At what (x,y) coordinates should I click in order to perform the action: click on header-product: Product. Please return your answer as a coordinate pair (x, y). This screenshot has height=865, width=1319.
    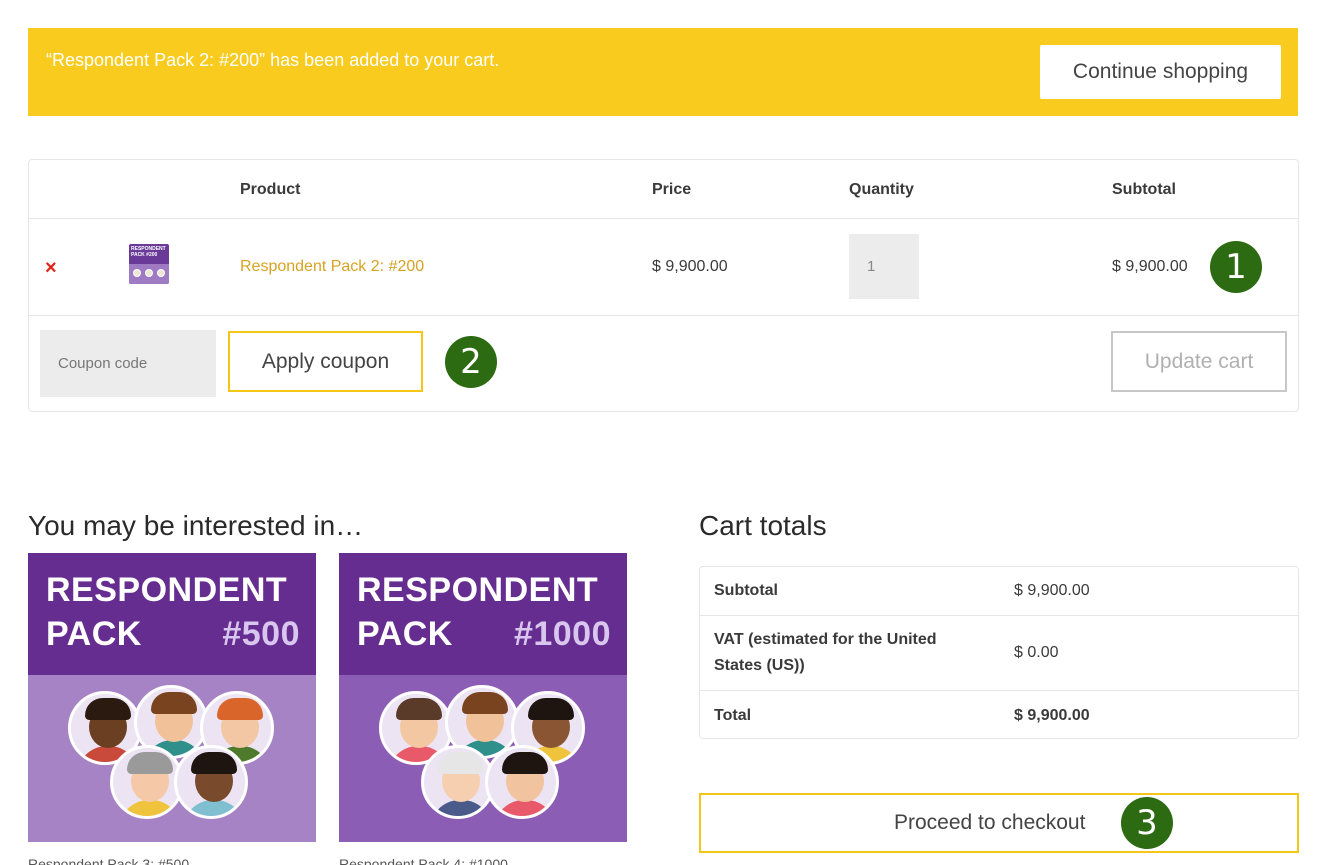
    Looking at the image, I should click on (270, 189).